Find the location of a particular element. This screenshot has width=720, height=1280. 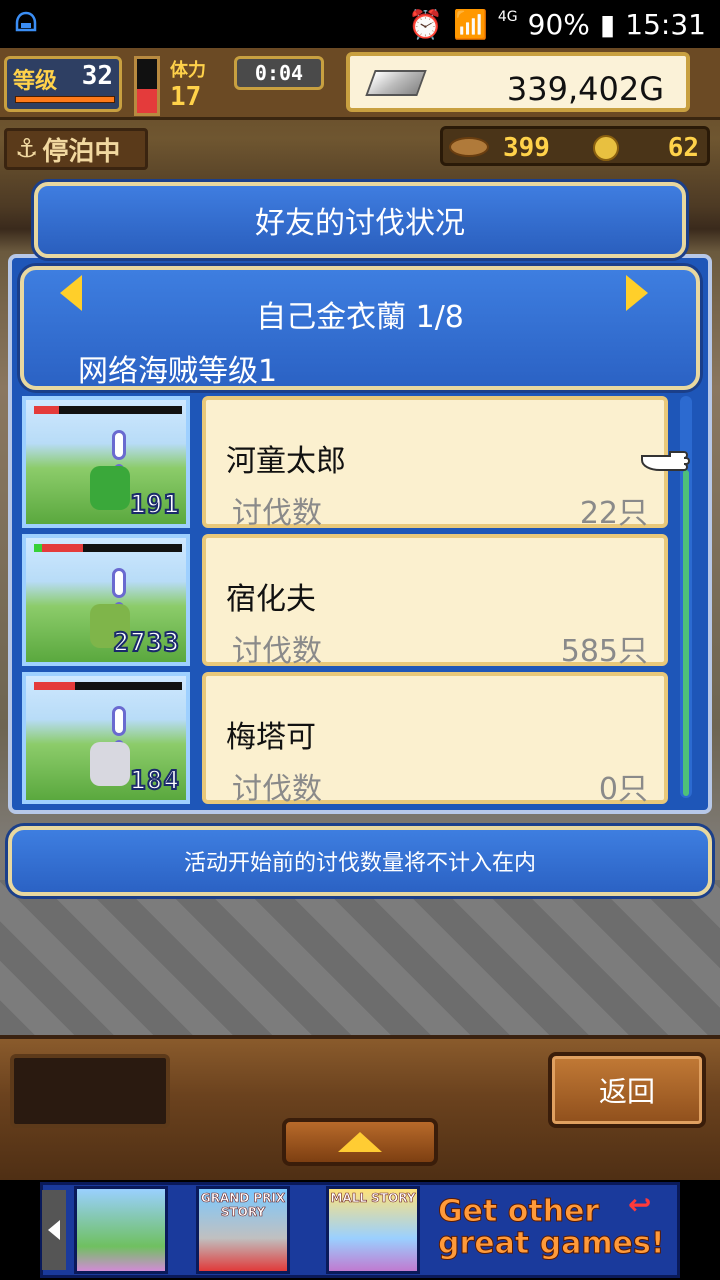

list-item: 191 河童太郎 讨伐数 22只 is located at coordinates (347, 463).